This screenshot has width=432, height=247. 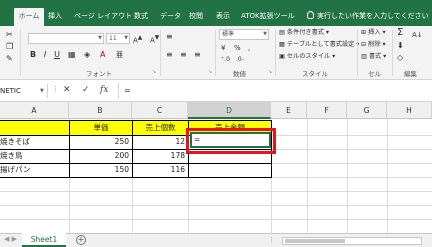 I want to click on italic-icon: I, so click(x=45, y=55).